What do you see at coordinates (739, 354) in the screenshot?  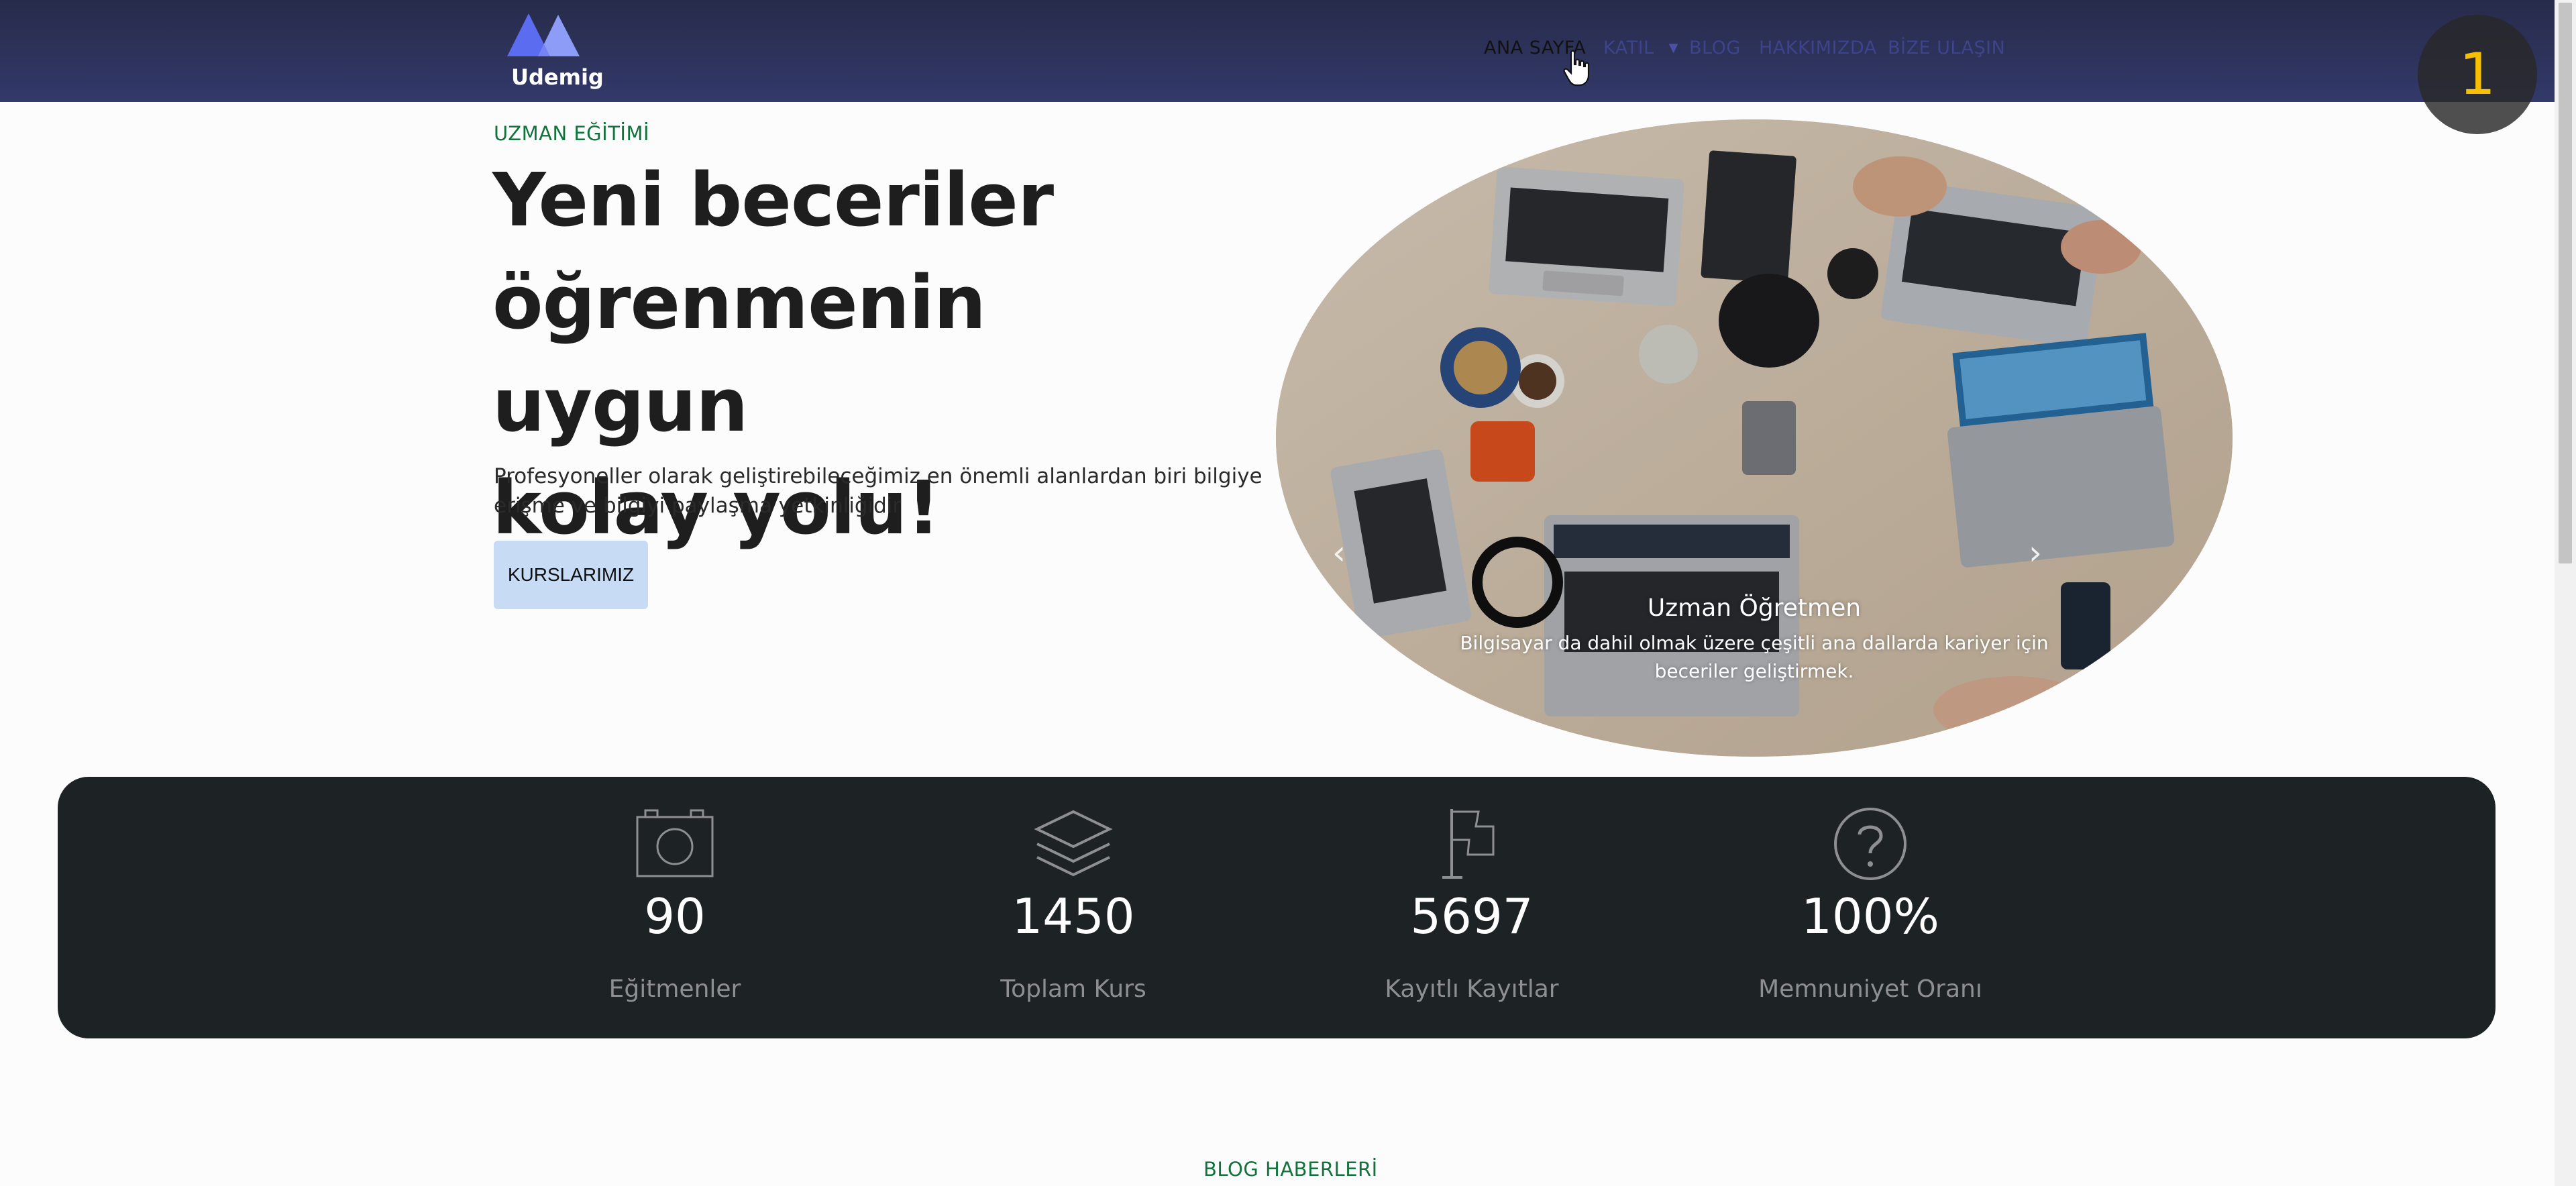 I see `hero-title-line-2: öğrenmenin uygun` at bounding box center [739, 354].